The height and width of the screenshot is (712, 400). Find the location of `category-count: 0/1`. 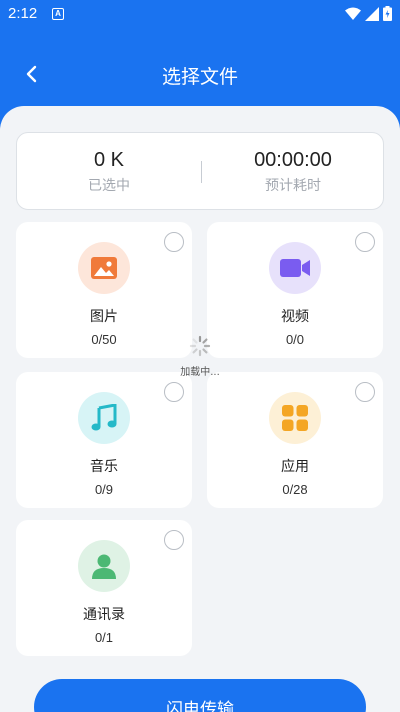

category-count: 0/1 is located at coordinates (104, 637).